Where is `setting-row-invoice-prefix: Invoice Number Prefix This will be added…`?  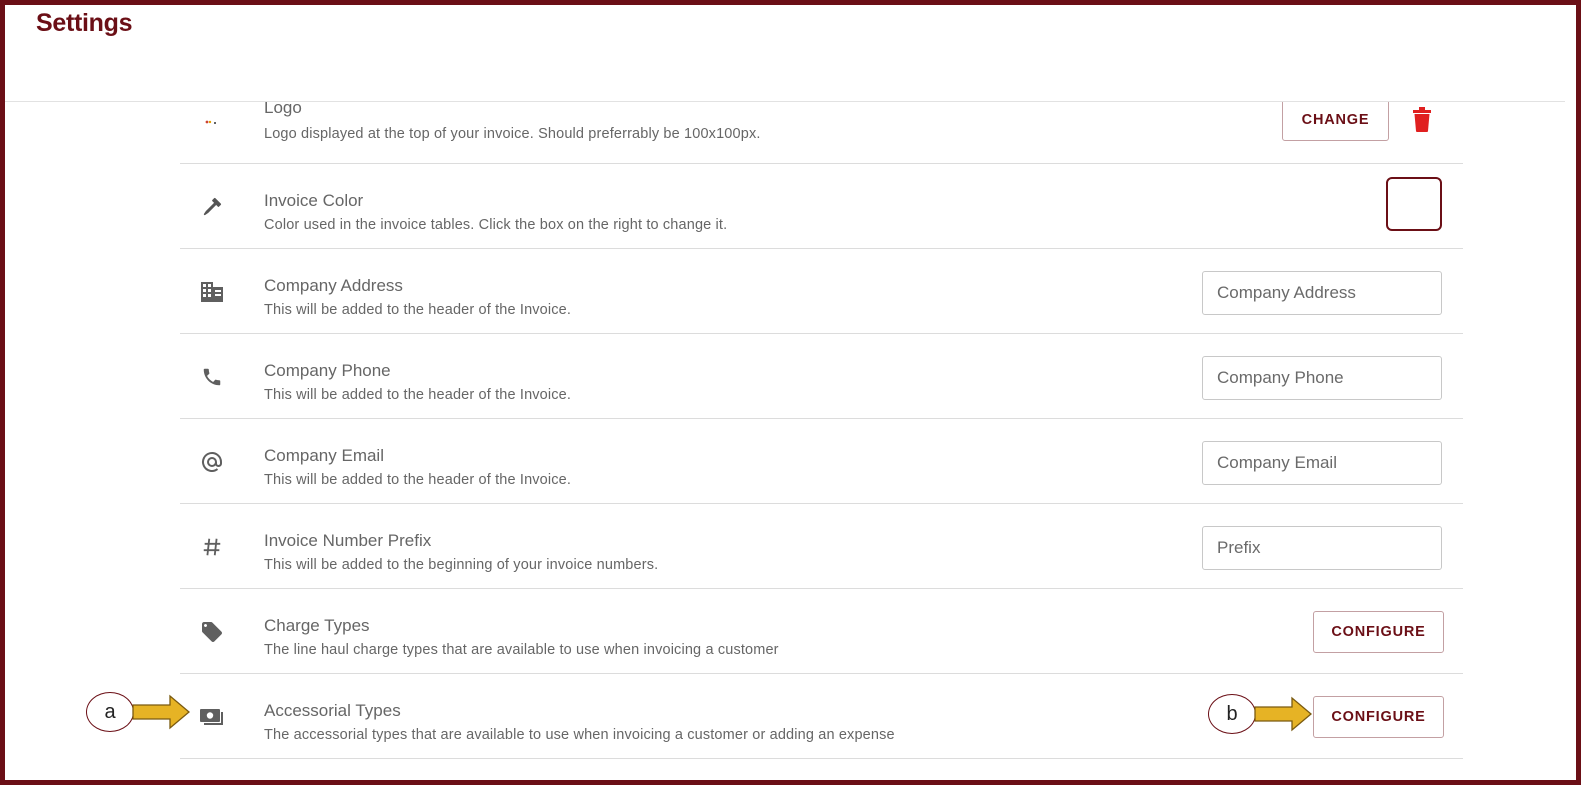 setting-row-invoice-prefix: Invoice Number Prefix This will be added… is located at coordinates (821, 546).